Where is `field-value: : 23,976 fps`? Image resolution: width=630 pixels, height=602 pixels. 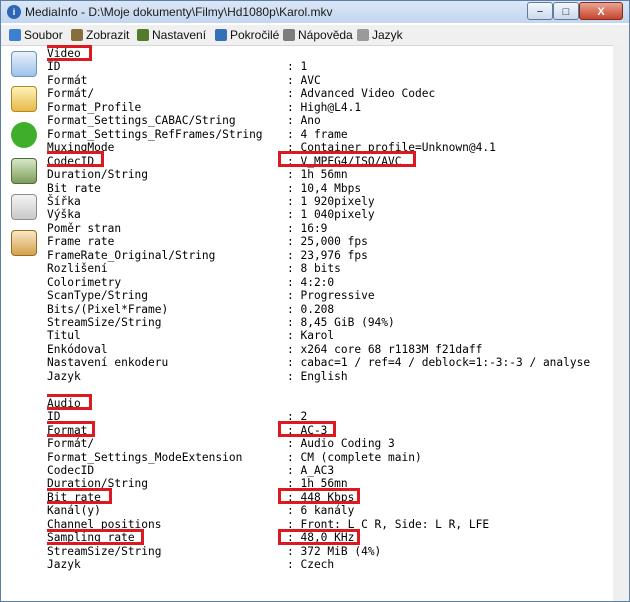
field-value: : 23,976 fps is located at coordinates (327, 255).